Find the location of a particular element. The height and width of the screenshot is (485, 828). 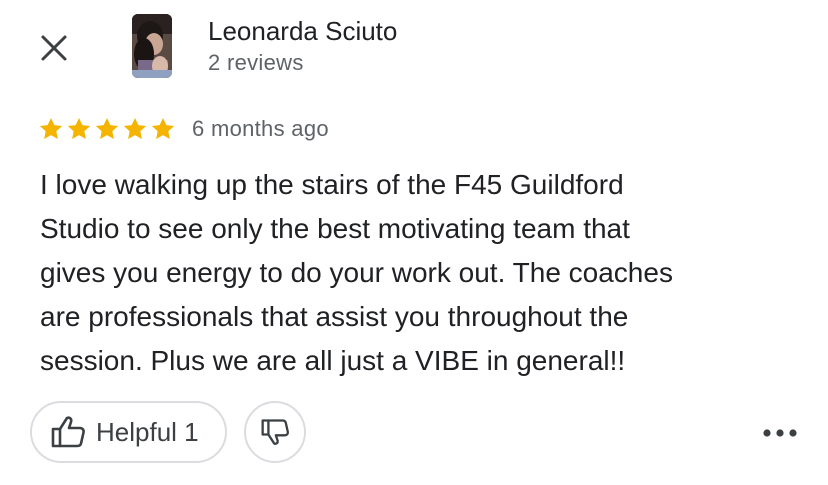

more-horizontal-icon is located at coordinates (780, 433).